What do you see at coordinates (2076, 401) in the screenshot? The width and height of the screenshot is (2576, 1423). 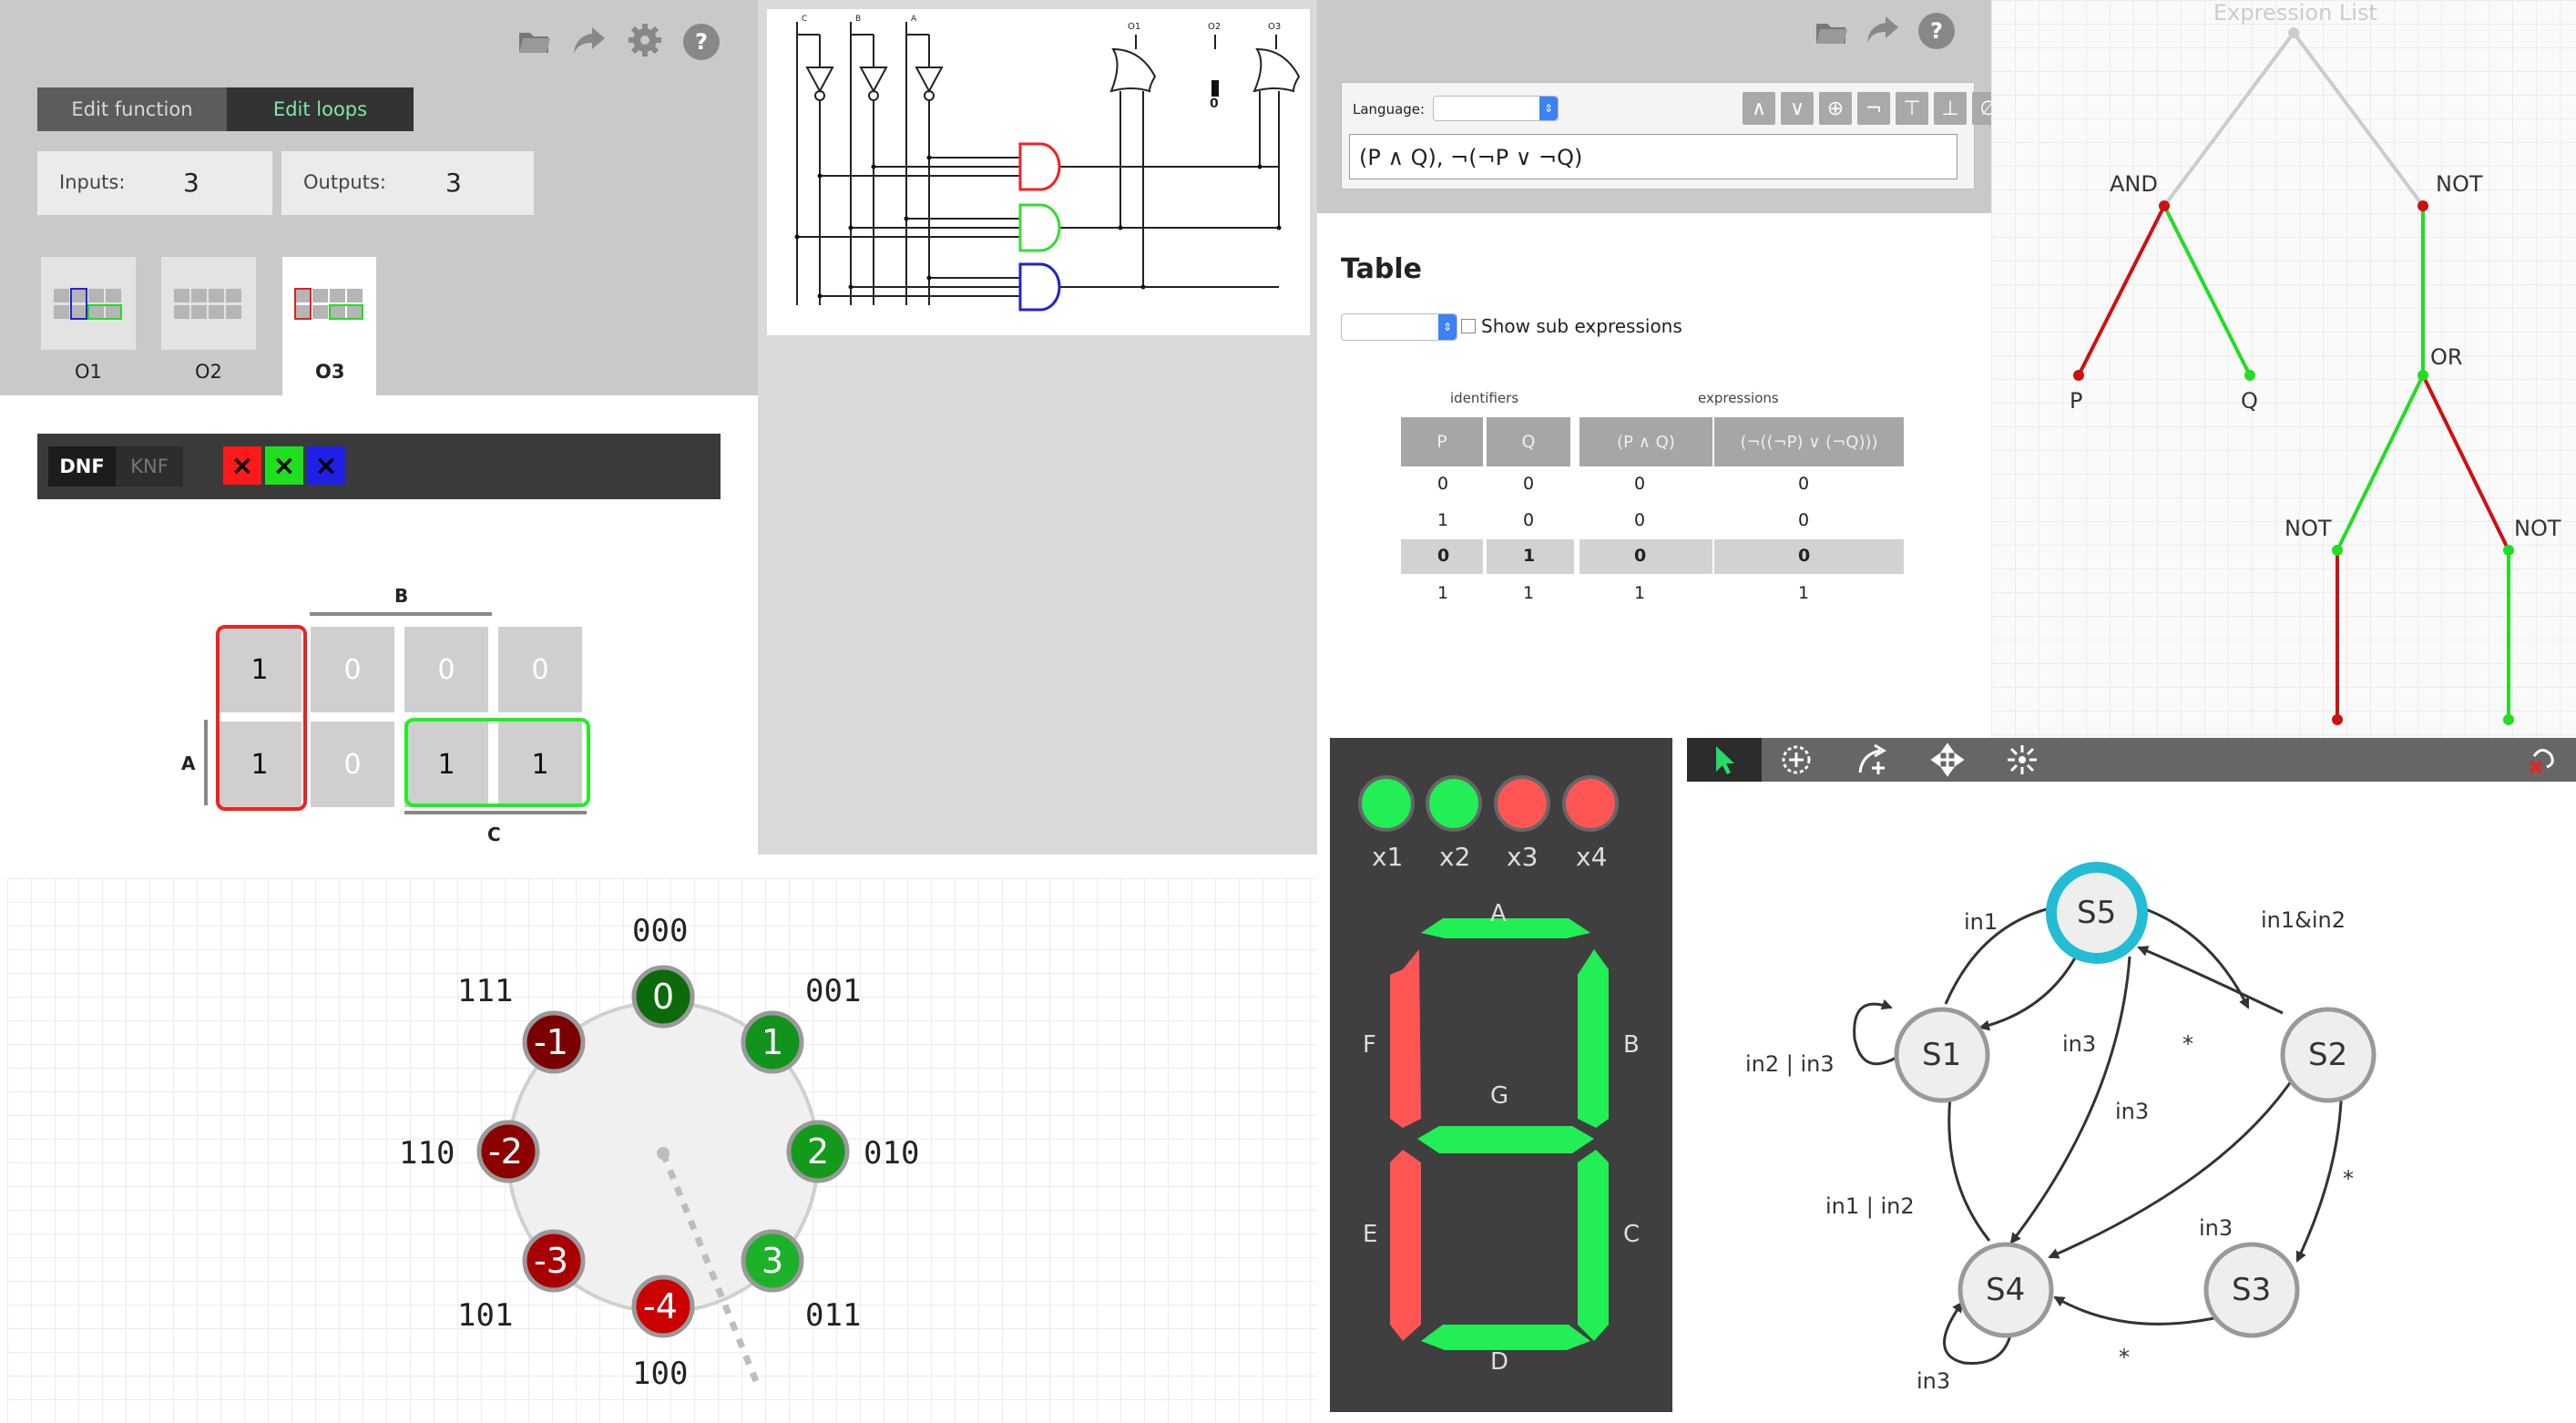 I see `tree-node-p: P` at bounding box center [2076, 401].